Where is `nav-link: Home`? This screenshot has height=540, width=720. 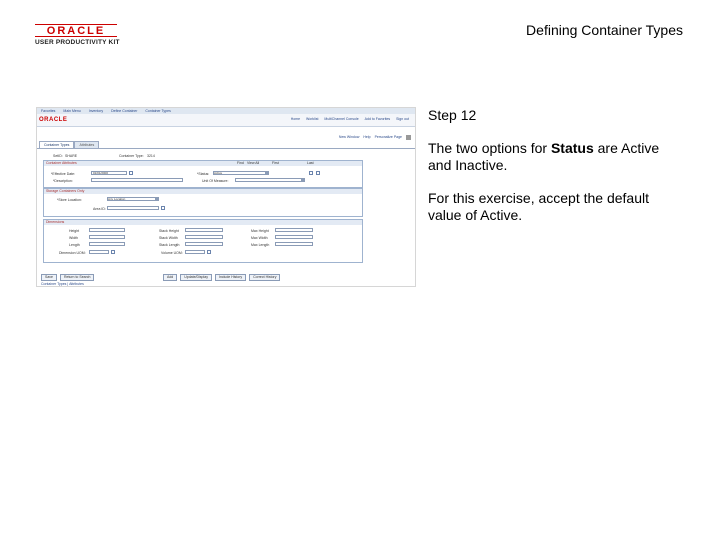
nav-link: Home is located at coordinates (295, 119).